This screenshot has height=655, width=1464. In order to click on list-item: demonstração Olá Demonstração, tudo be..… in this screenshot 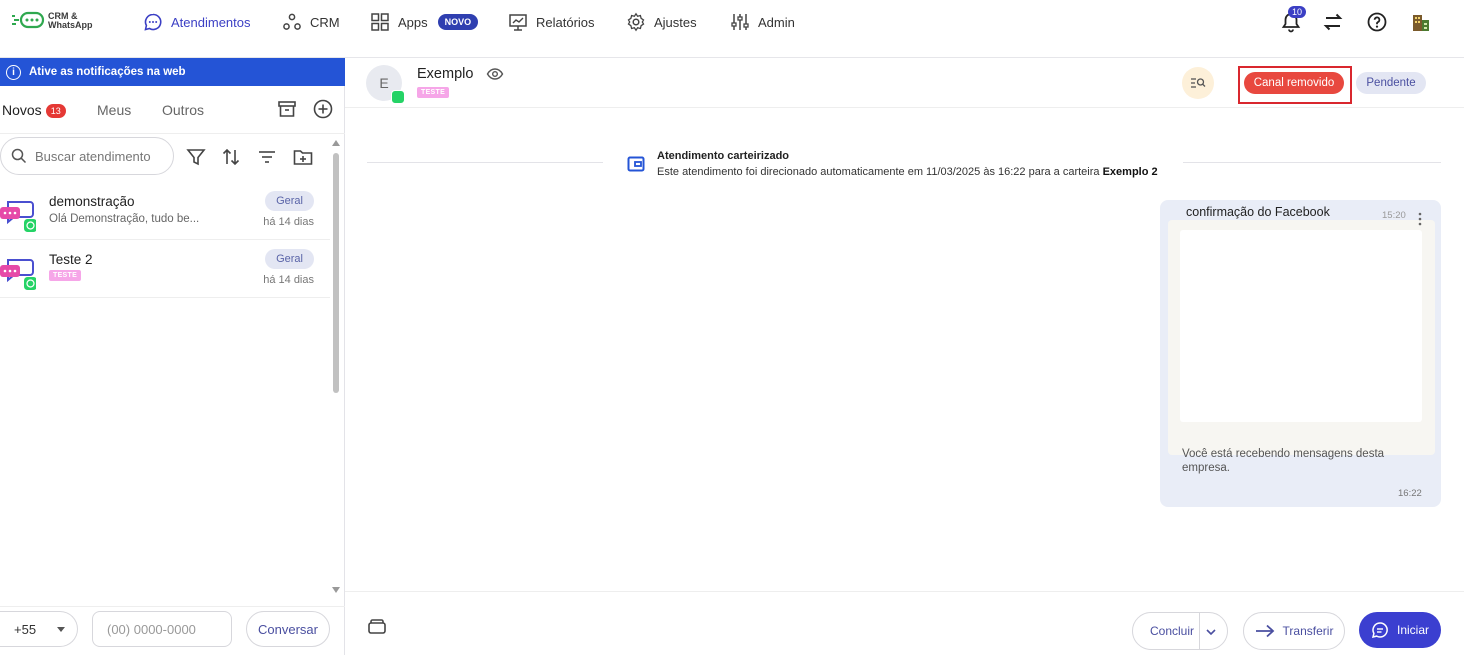, I will do `click(165, 211)`.